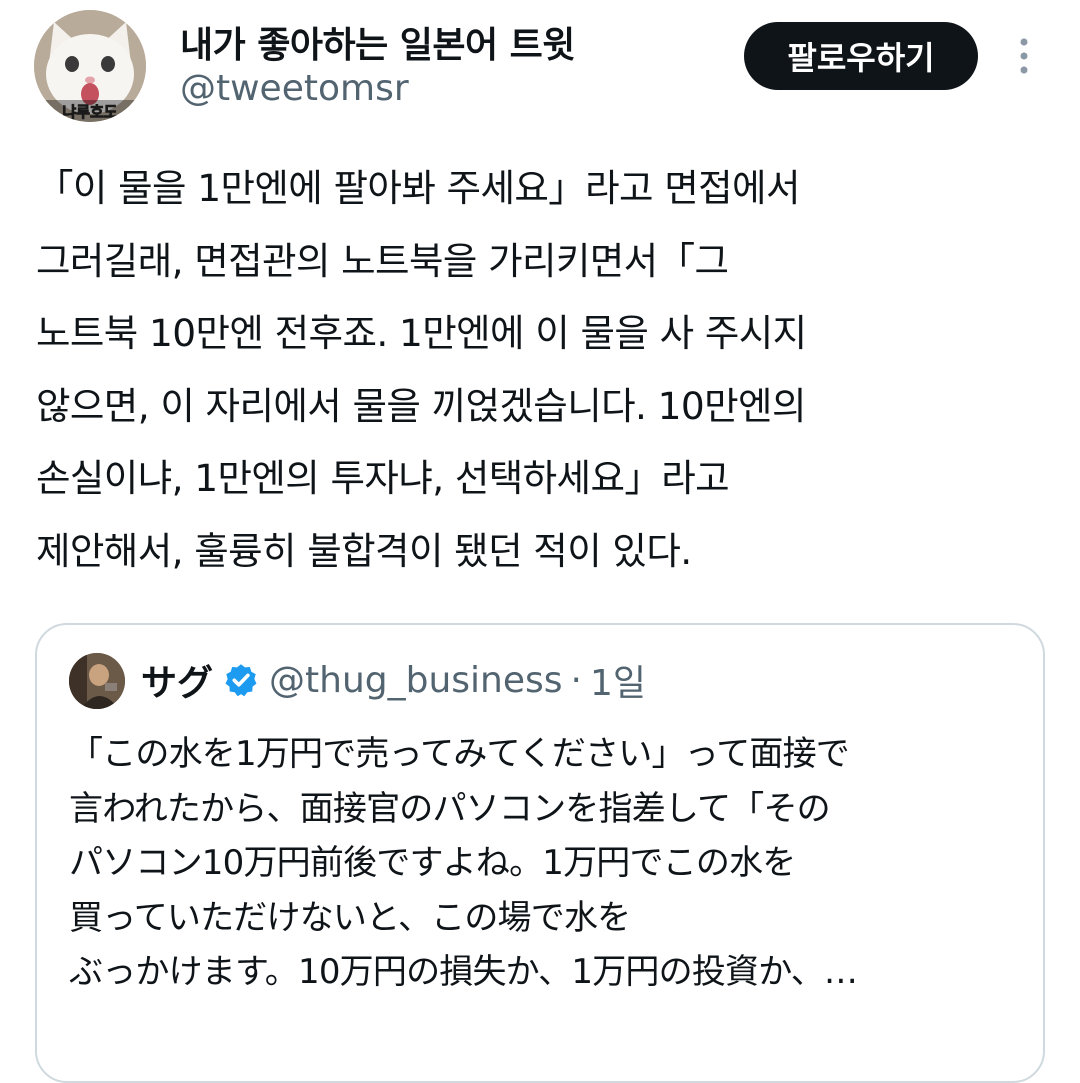 Image resolution: width=1080 pixels, height=1083 pixels. What do you see at coordinates (383, 478) in the screenshot?
I see `tweet-line: 손실이냐, 1만엔의 투자냐, 선택하세요」라고` at bounding box center [383, 478].